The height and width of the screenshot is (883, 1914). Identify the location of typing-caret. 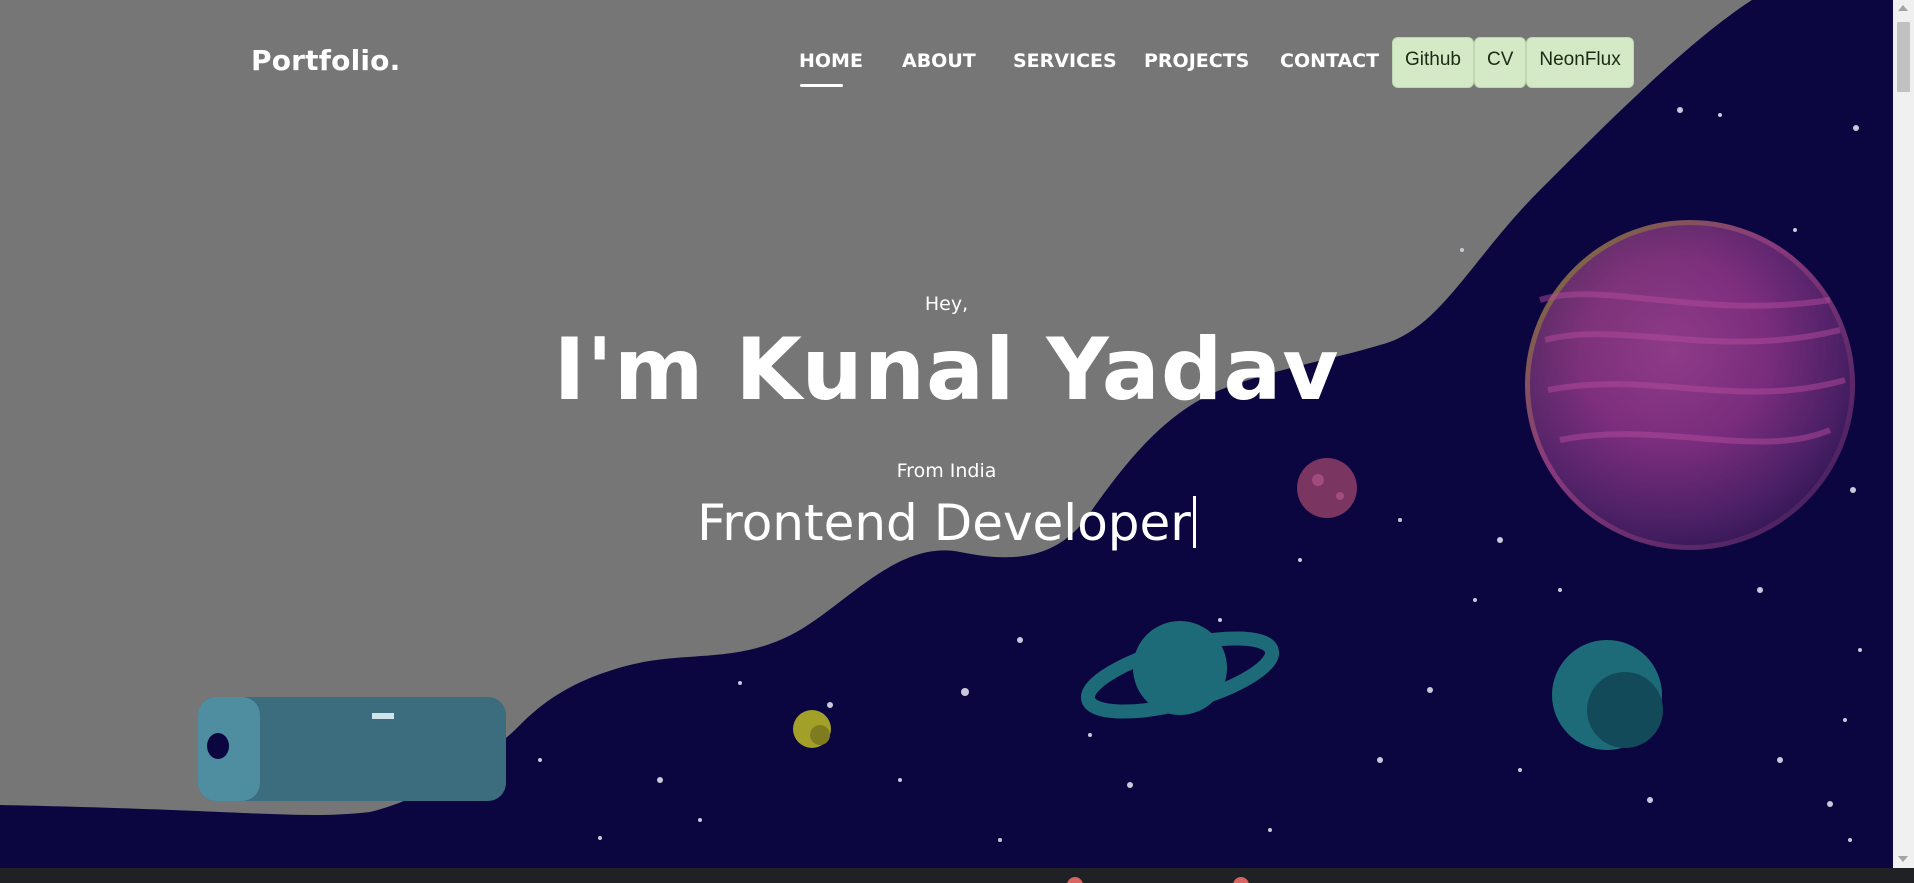
(1194, 522).